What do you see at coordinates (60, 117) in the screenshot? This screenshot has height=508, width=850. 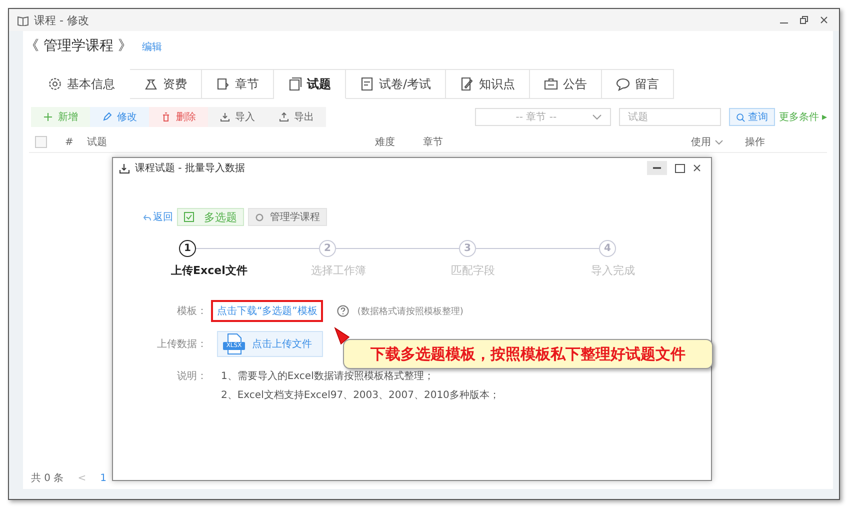 I see `add-button: 新增` at bounding box center [60, 117].